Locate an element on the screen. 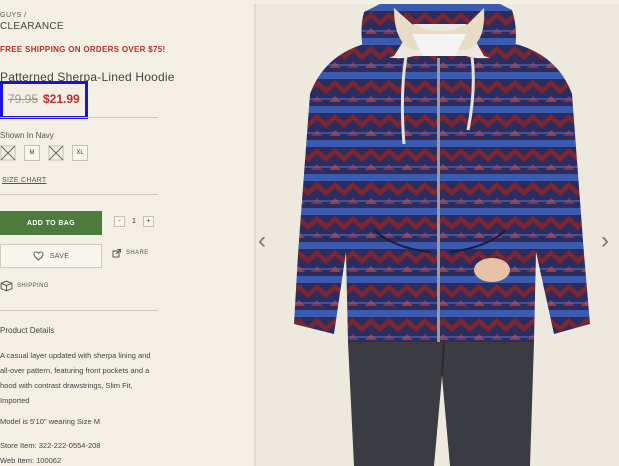 The image size is (619, 466). share-icon is located at coordinates (116, 253).